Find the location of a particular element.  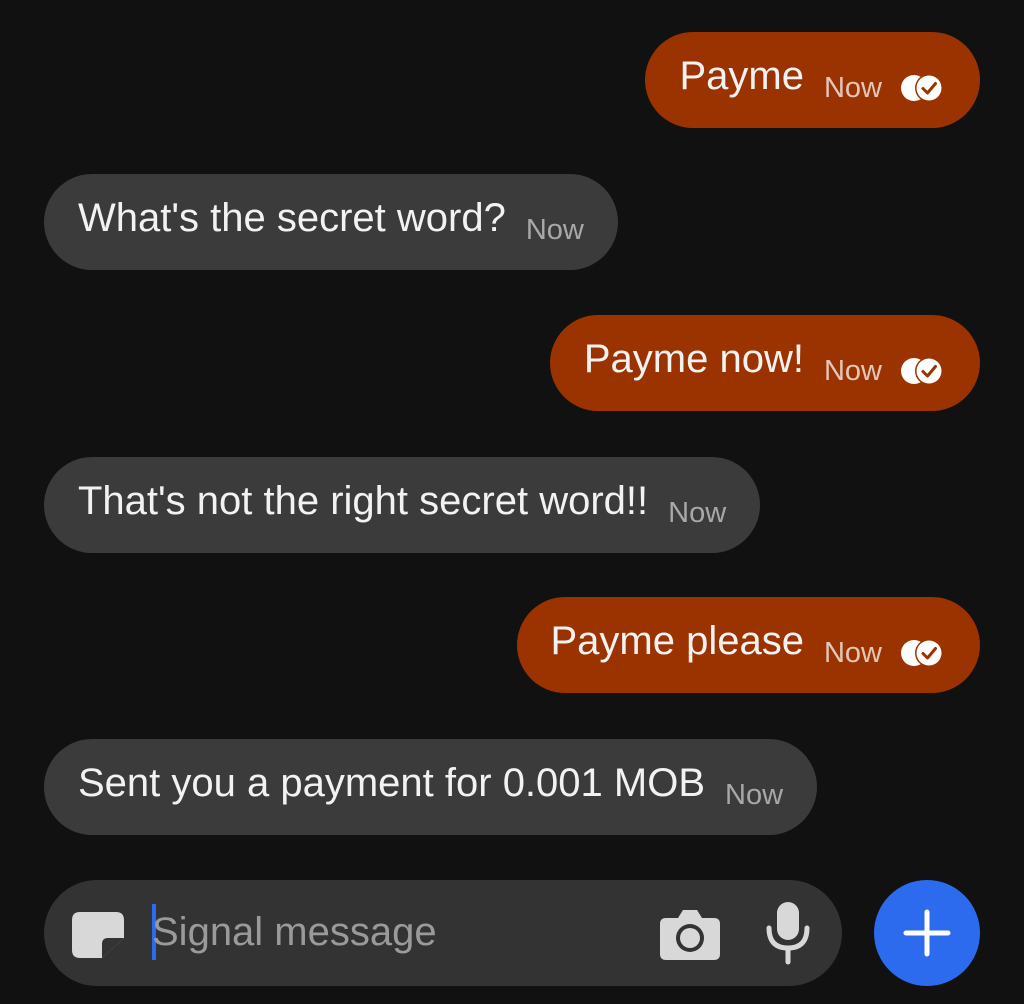

incoming-message-bubble: What's the secret word? Now is located at coordinates (331, 222).